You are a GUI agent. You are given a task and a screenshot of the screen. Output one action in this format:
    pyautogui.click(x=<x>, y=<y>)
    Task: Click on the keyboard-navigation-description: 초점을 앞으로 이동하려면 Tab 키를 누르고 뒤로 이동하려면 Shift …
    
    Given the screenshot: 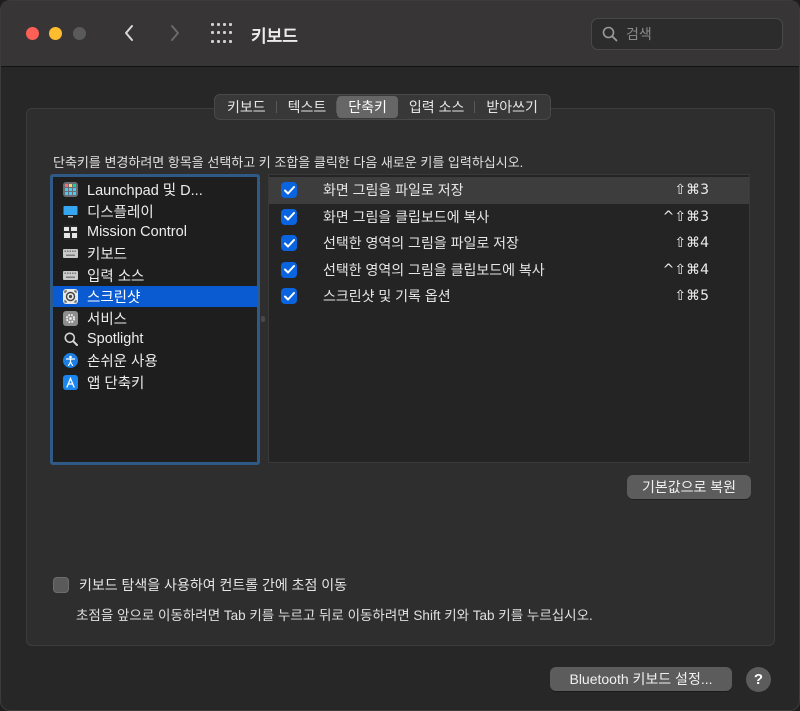 What is the action you would take?
    pyautogui.click(x=334, y=615)
    